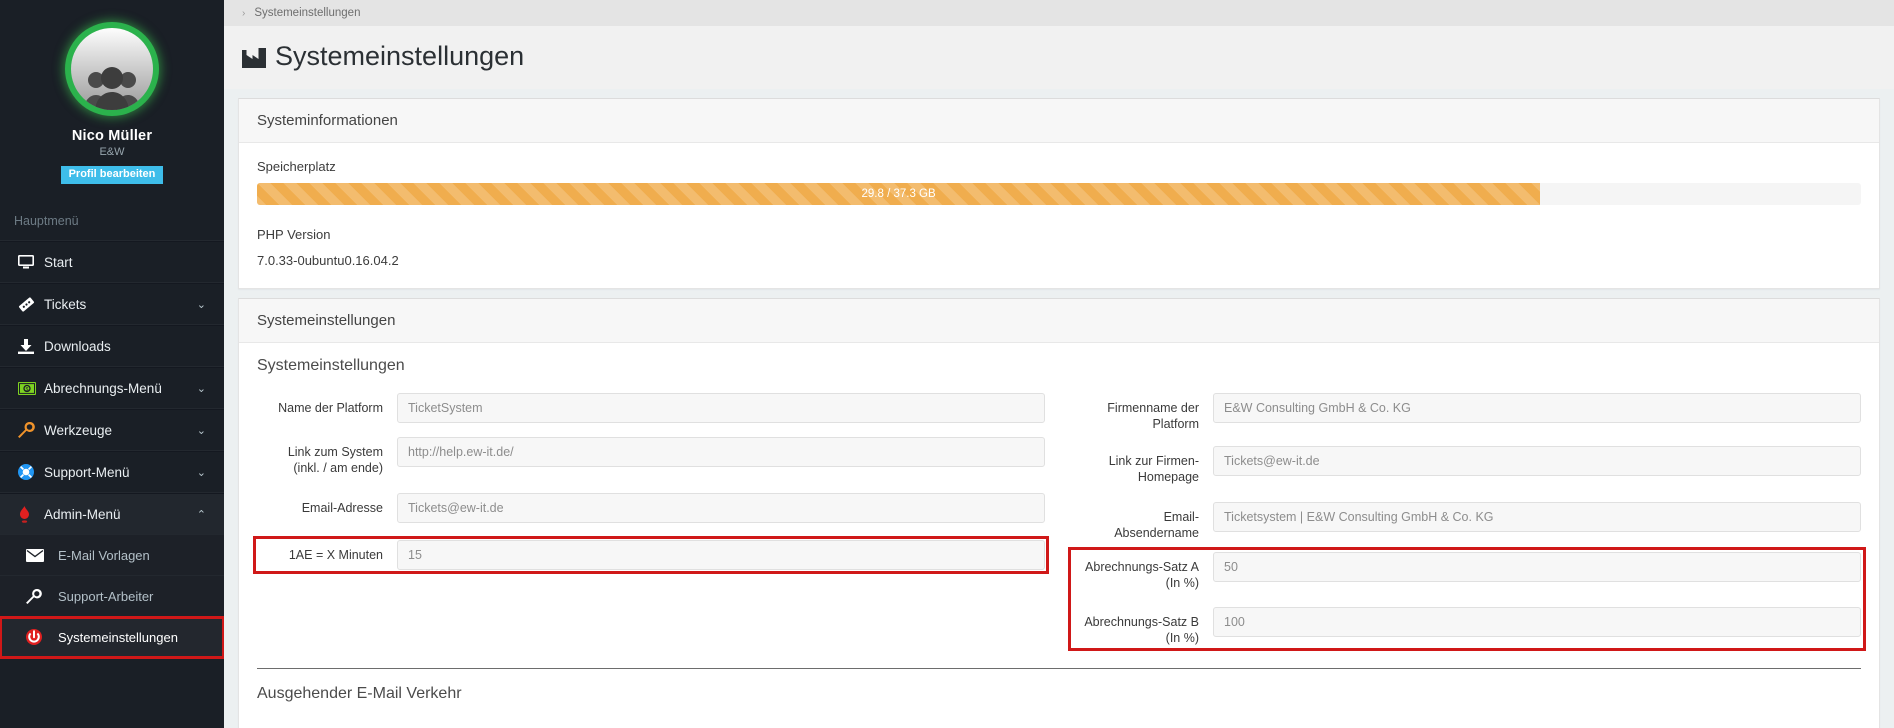 The height and width of the screenshot is (728, 1894). What do you see at coordinates (331, 365) in the screenshot?
I see `section-subtitle: Systemeinstellungen` at bounding box center [331, 365].